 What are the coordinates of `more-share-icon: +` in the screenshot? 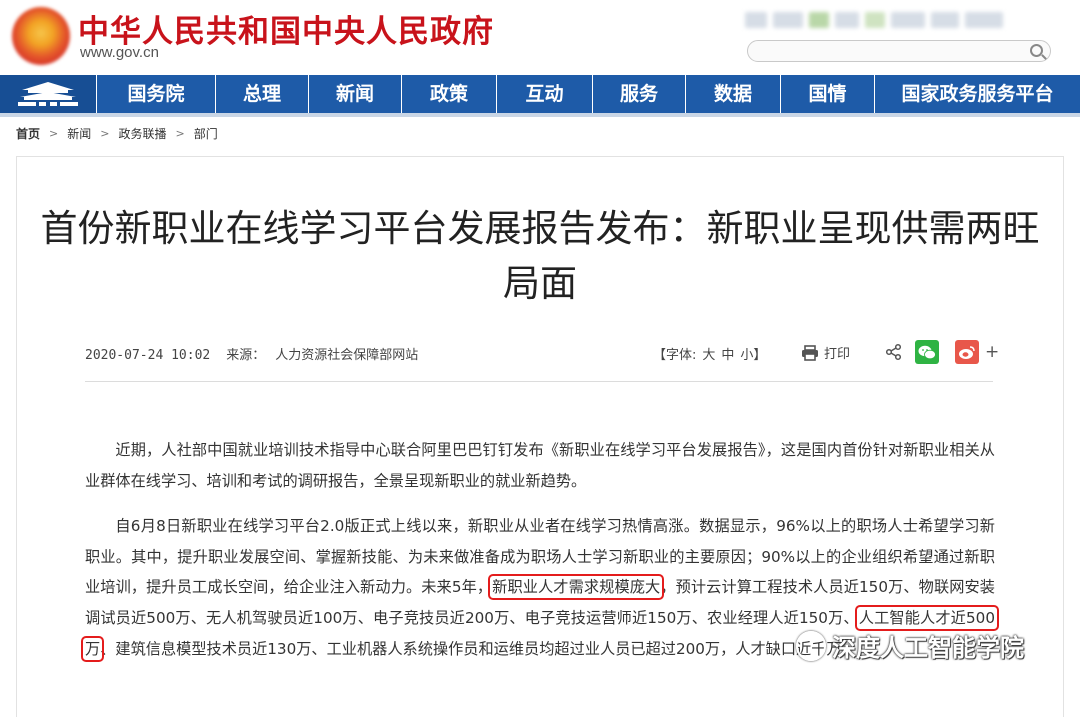 It's located at (992, 352).